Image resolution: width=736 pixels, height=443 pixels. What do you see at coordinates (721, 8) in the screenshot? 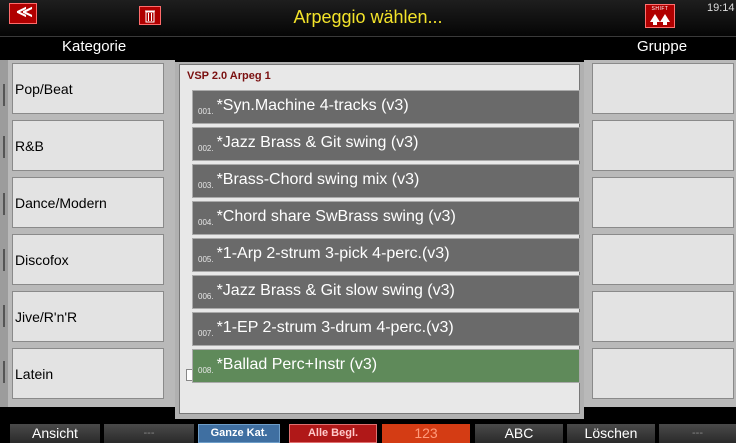
I see `clock: 19:14` at bounding box center [721, 8].